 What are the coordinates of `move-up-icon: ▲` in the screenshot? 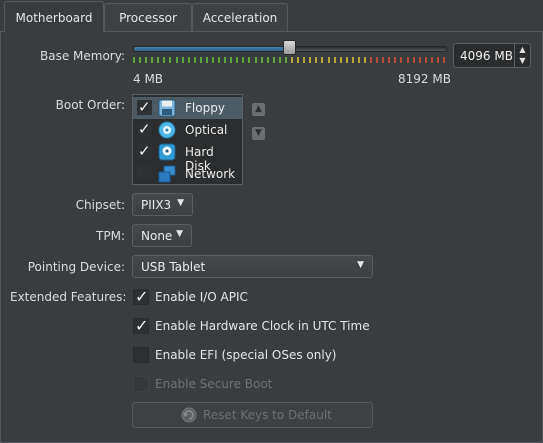 It's located at (258, 109).